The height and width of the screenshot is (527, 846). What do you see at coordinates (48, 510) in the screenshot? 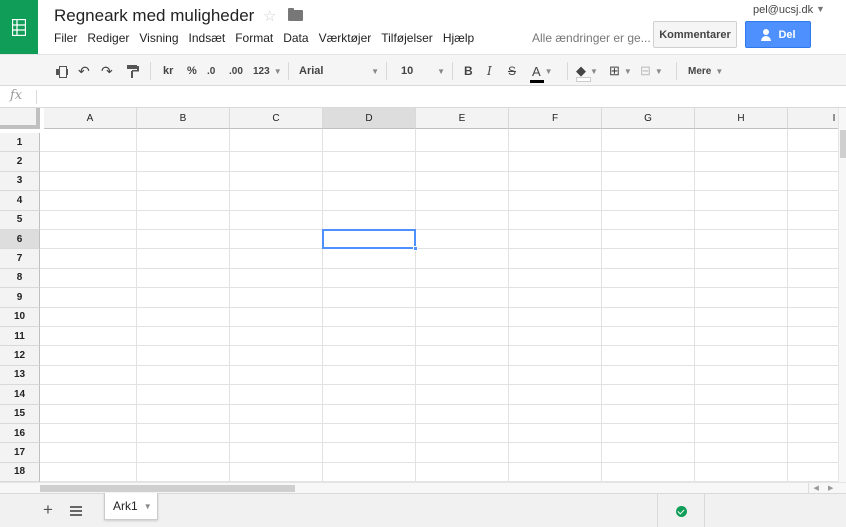
I see `add-sheet-button: +` at bounding box center [48, 510].